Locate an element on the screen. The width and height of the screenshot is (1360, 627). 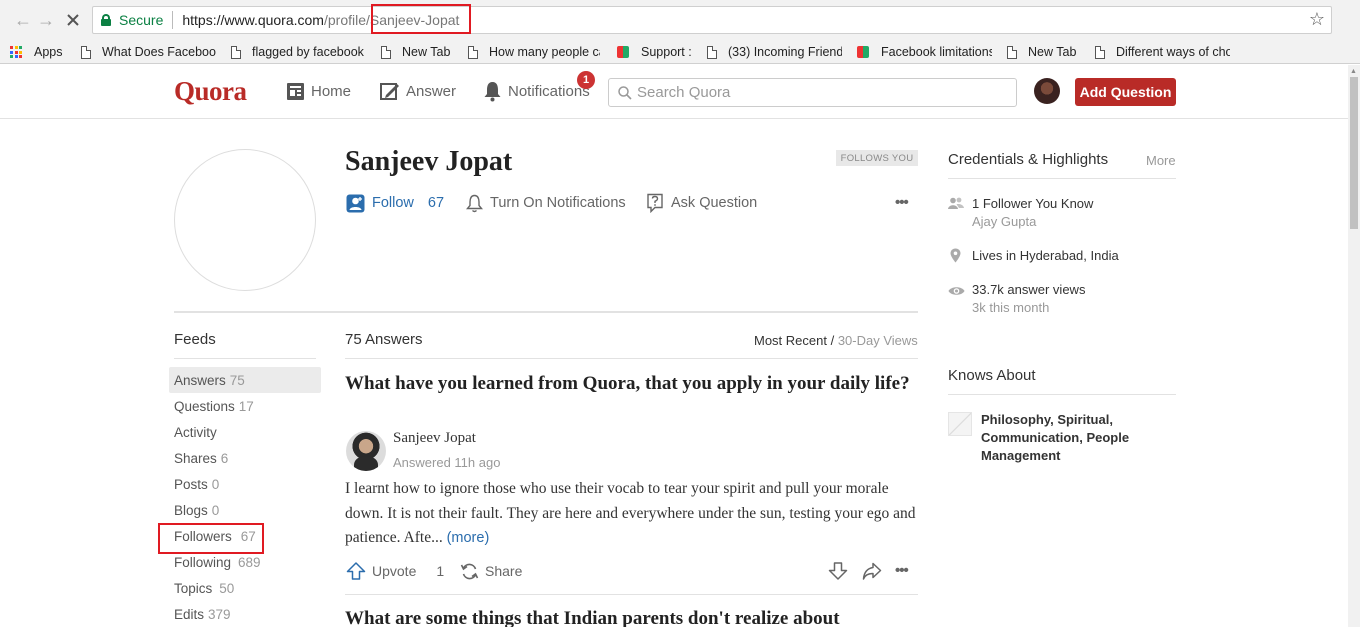
more-link: (more) is located at coordinates (468, 538).